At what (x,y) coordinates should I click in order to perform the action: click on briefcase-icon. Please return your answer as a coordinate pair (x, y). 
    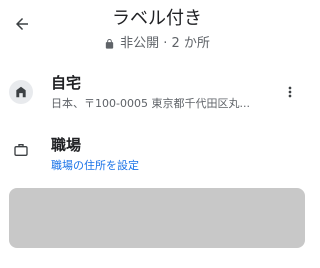
    Looking at the image, I should click on (21, 150).